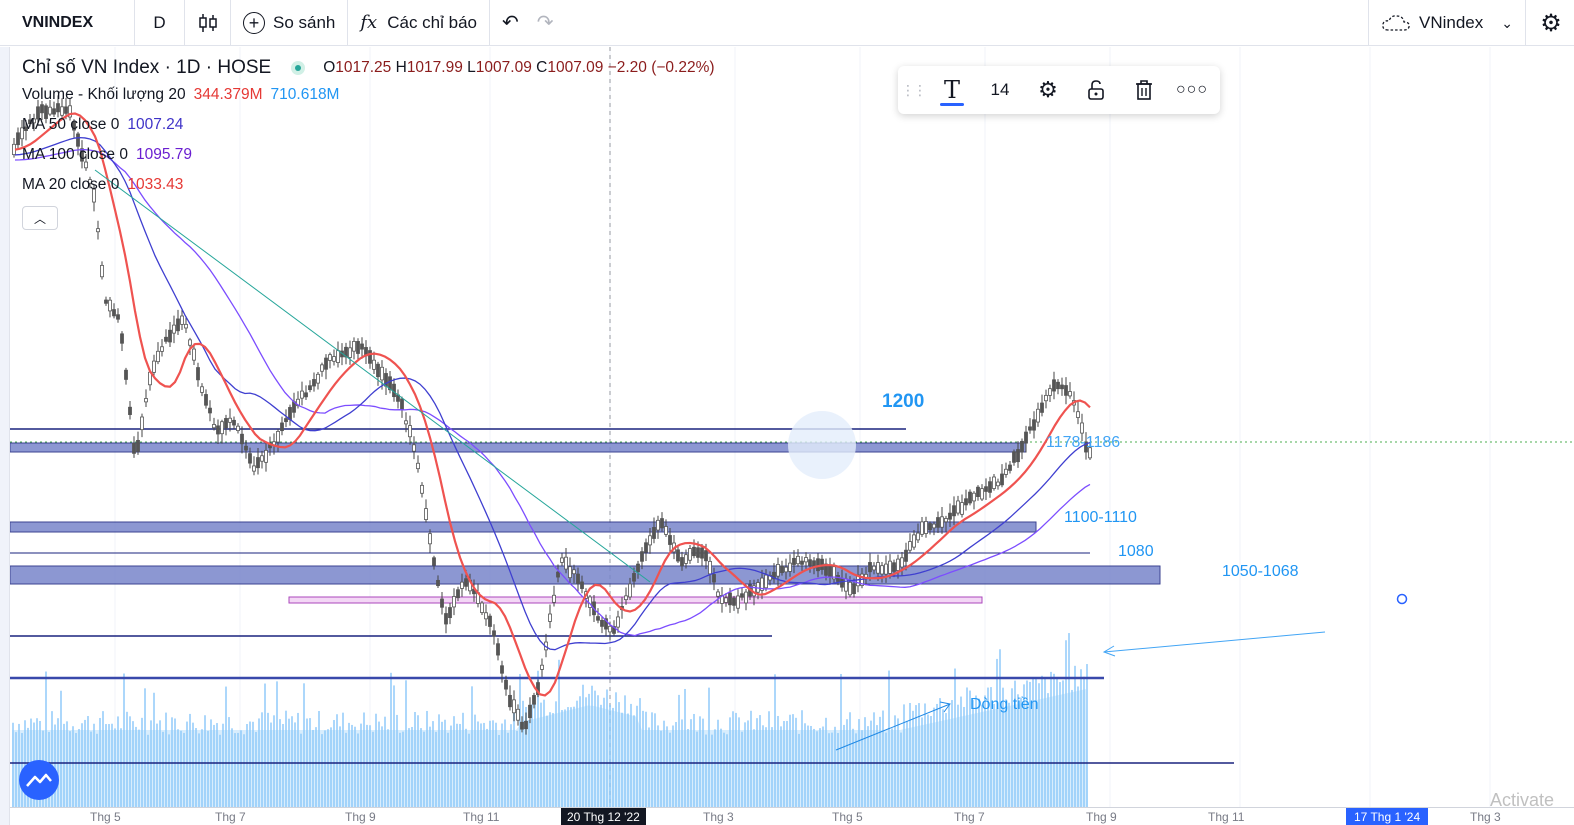  I want to click on font-size-button: 14, so click(1000, 90).